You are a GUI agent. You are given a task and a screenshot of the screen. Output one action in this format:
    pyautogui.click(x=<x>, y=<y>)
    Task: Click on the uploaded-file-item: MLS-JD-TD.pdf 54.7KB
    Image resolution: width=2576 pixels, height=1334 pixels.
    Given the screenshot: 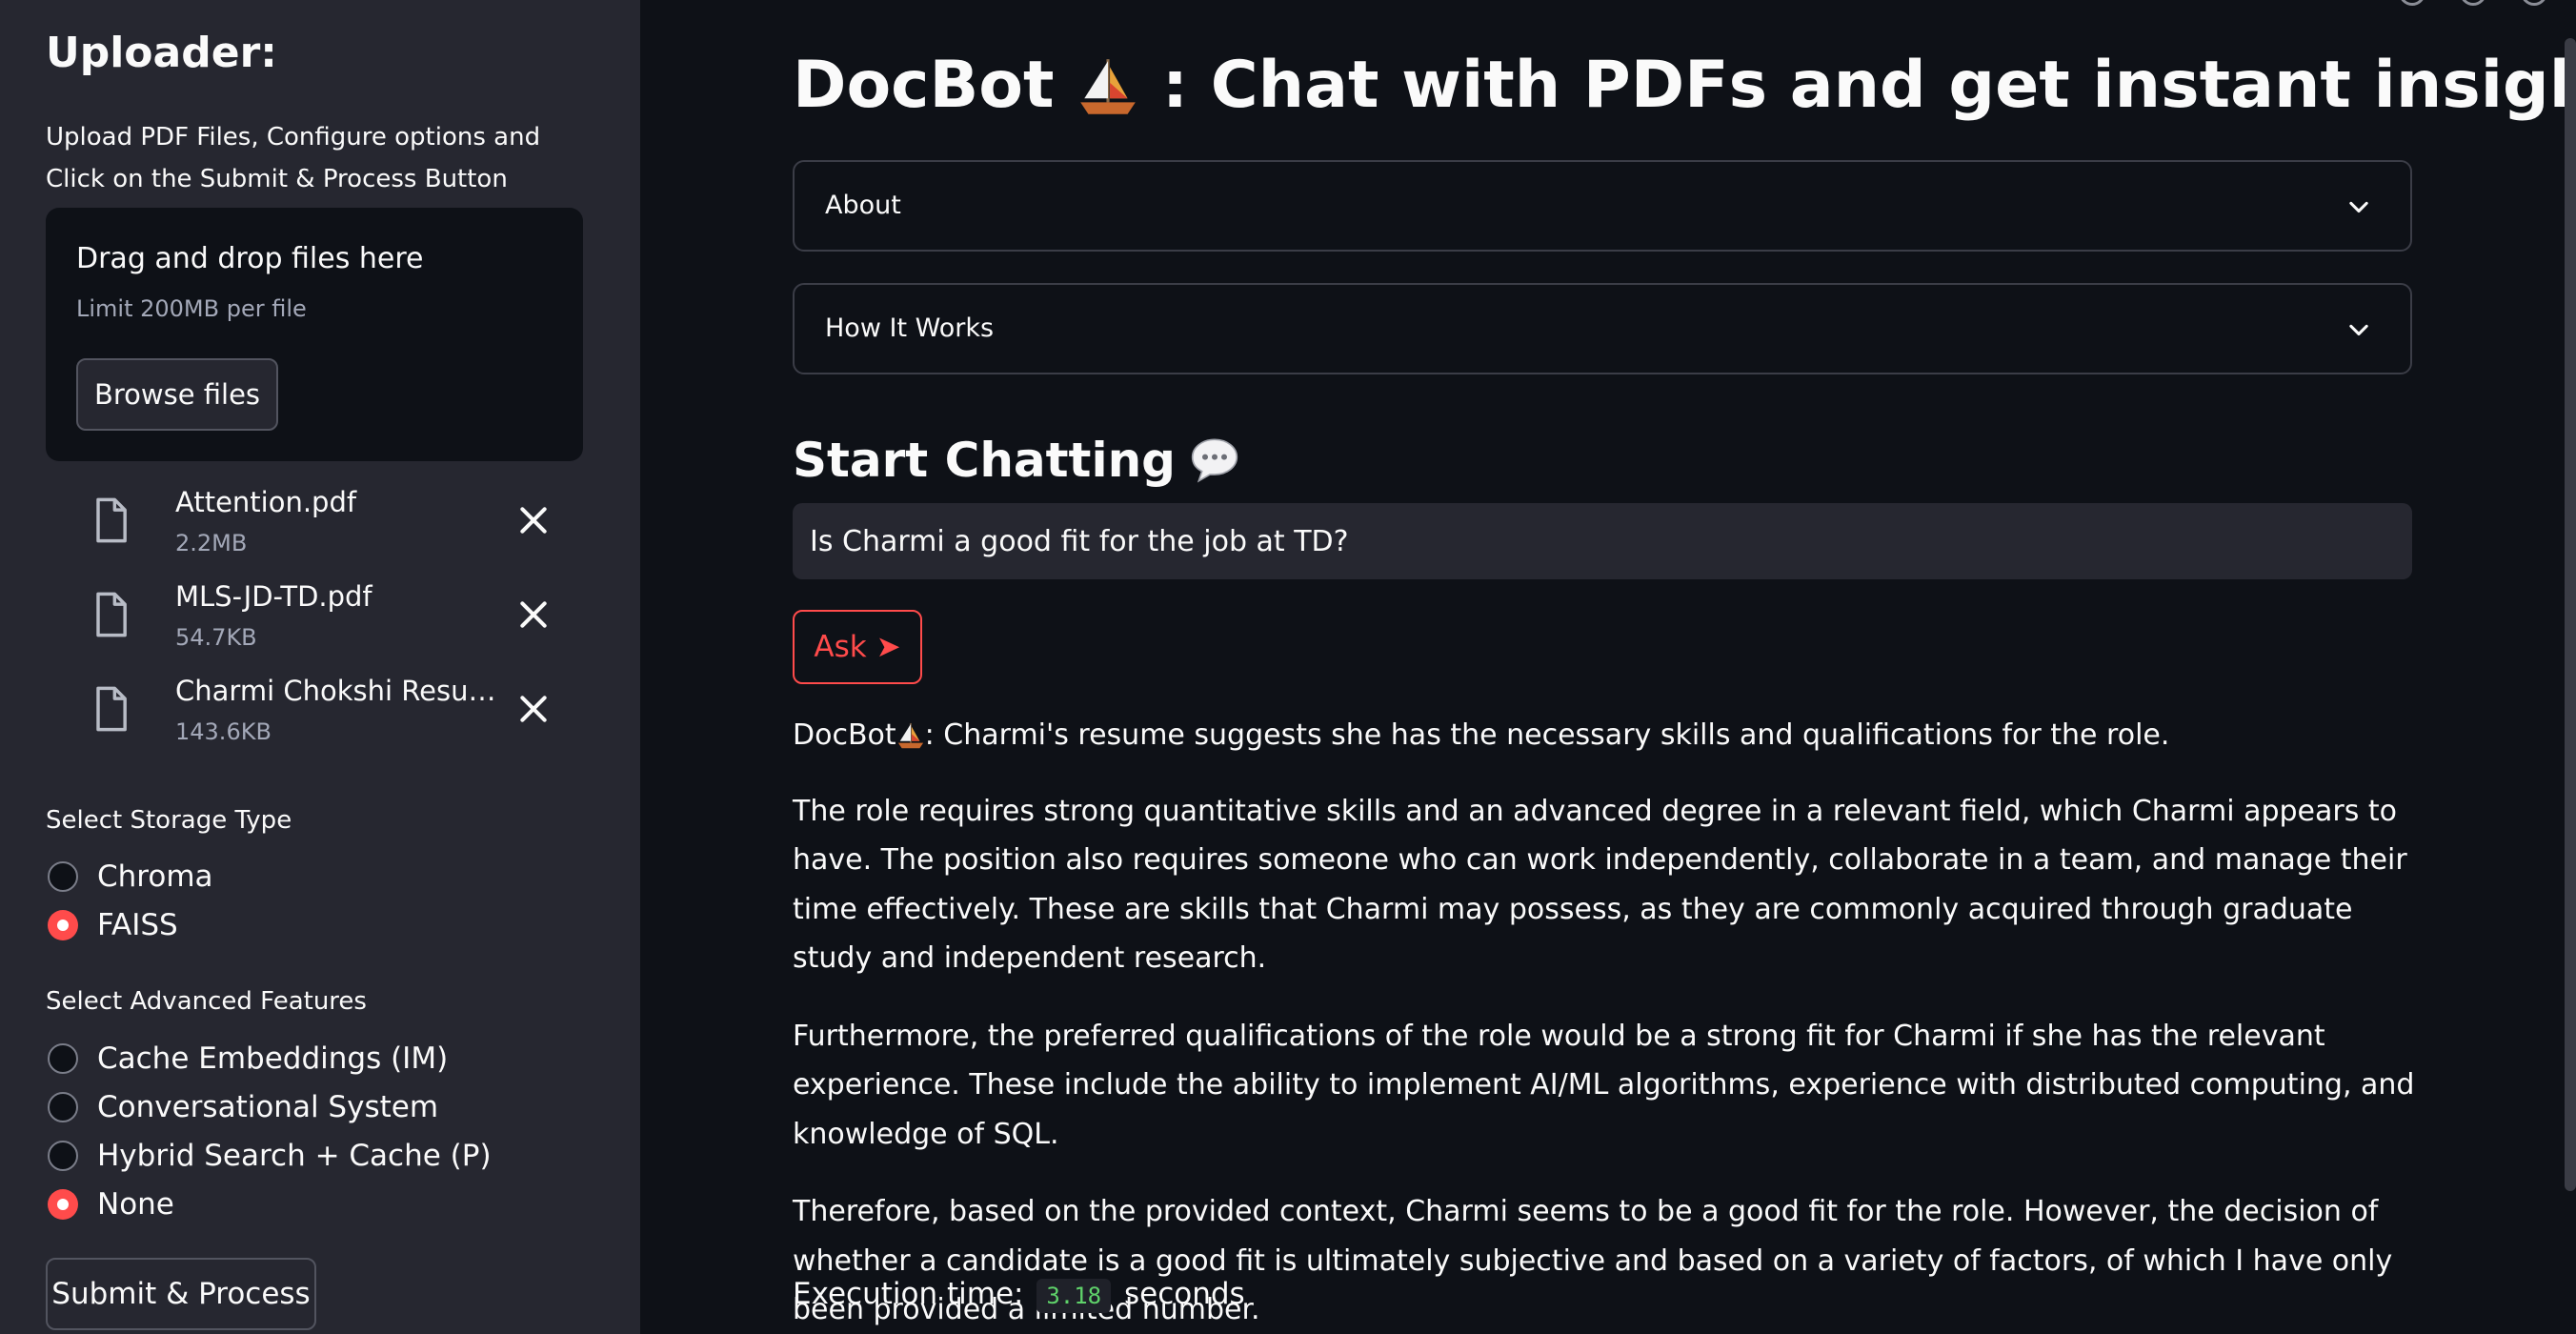 What is the action you would take?
    pyautogui.click(x=334, y=621)
    